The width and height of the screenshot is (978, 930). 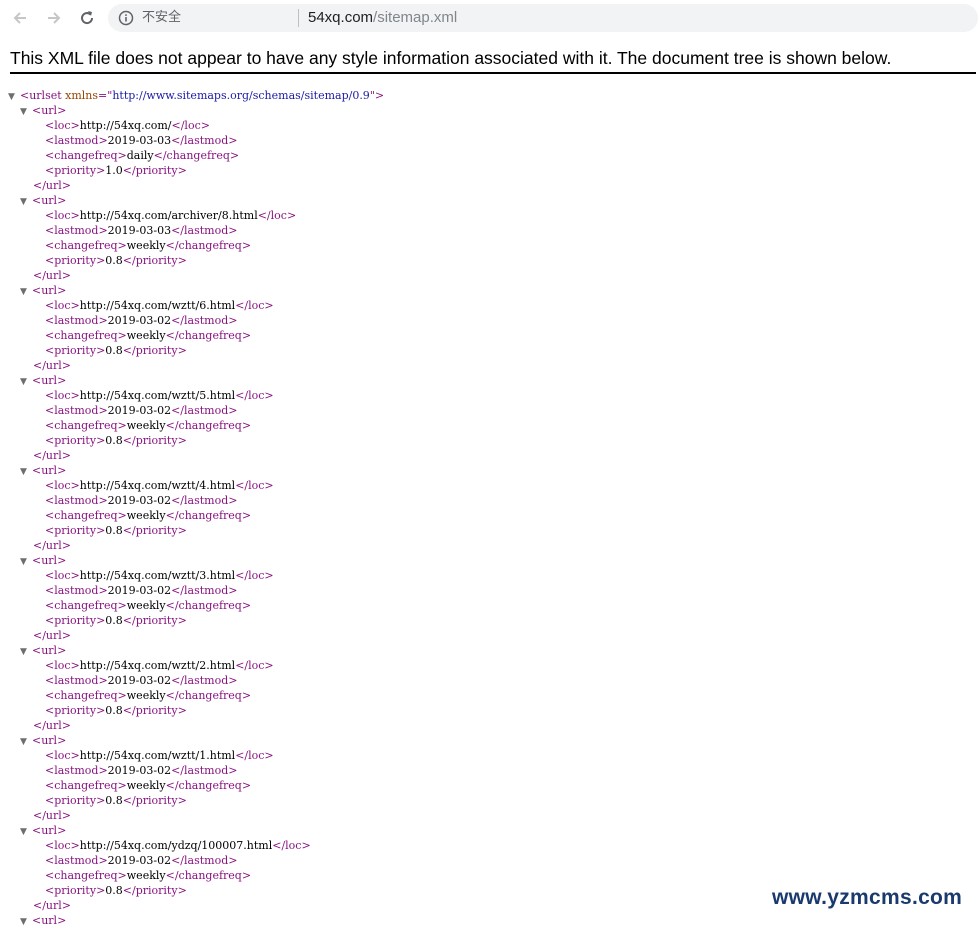 What do you see at coordinates (26, 922) in the screenshot?
I see `expand-caret-icon: ▼` at bounding box center [26, 922].